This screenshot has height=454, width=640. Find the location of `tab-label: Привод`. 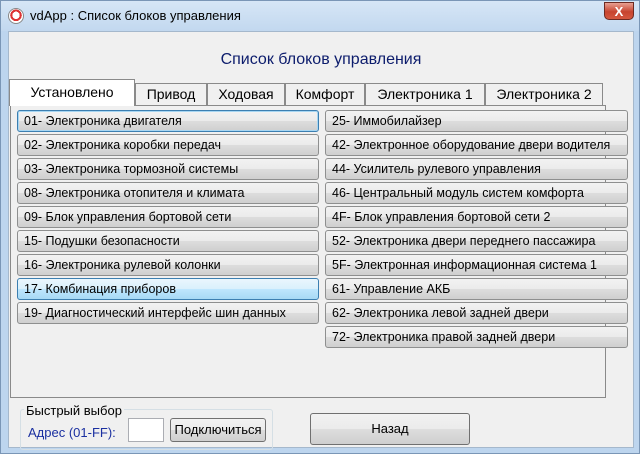

tab-label: Привод is located at coordinates (171, 94).